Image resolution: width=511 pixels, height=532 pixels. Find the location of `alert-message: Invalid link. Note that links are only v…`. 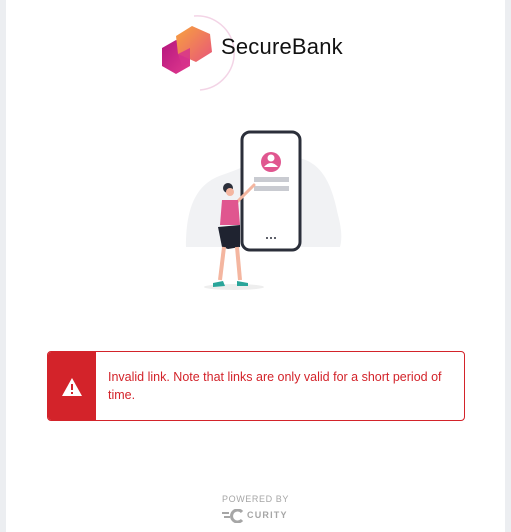

alert-message: Invalid link. Note that links are only v… is located at coordinates (275, 386).